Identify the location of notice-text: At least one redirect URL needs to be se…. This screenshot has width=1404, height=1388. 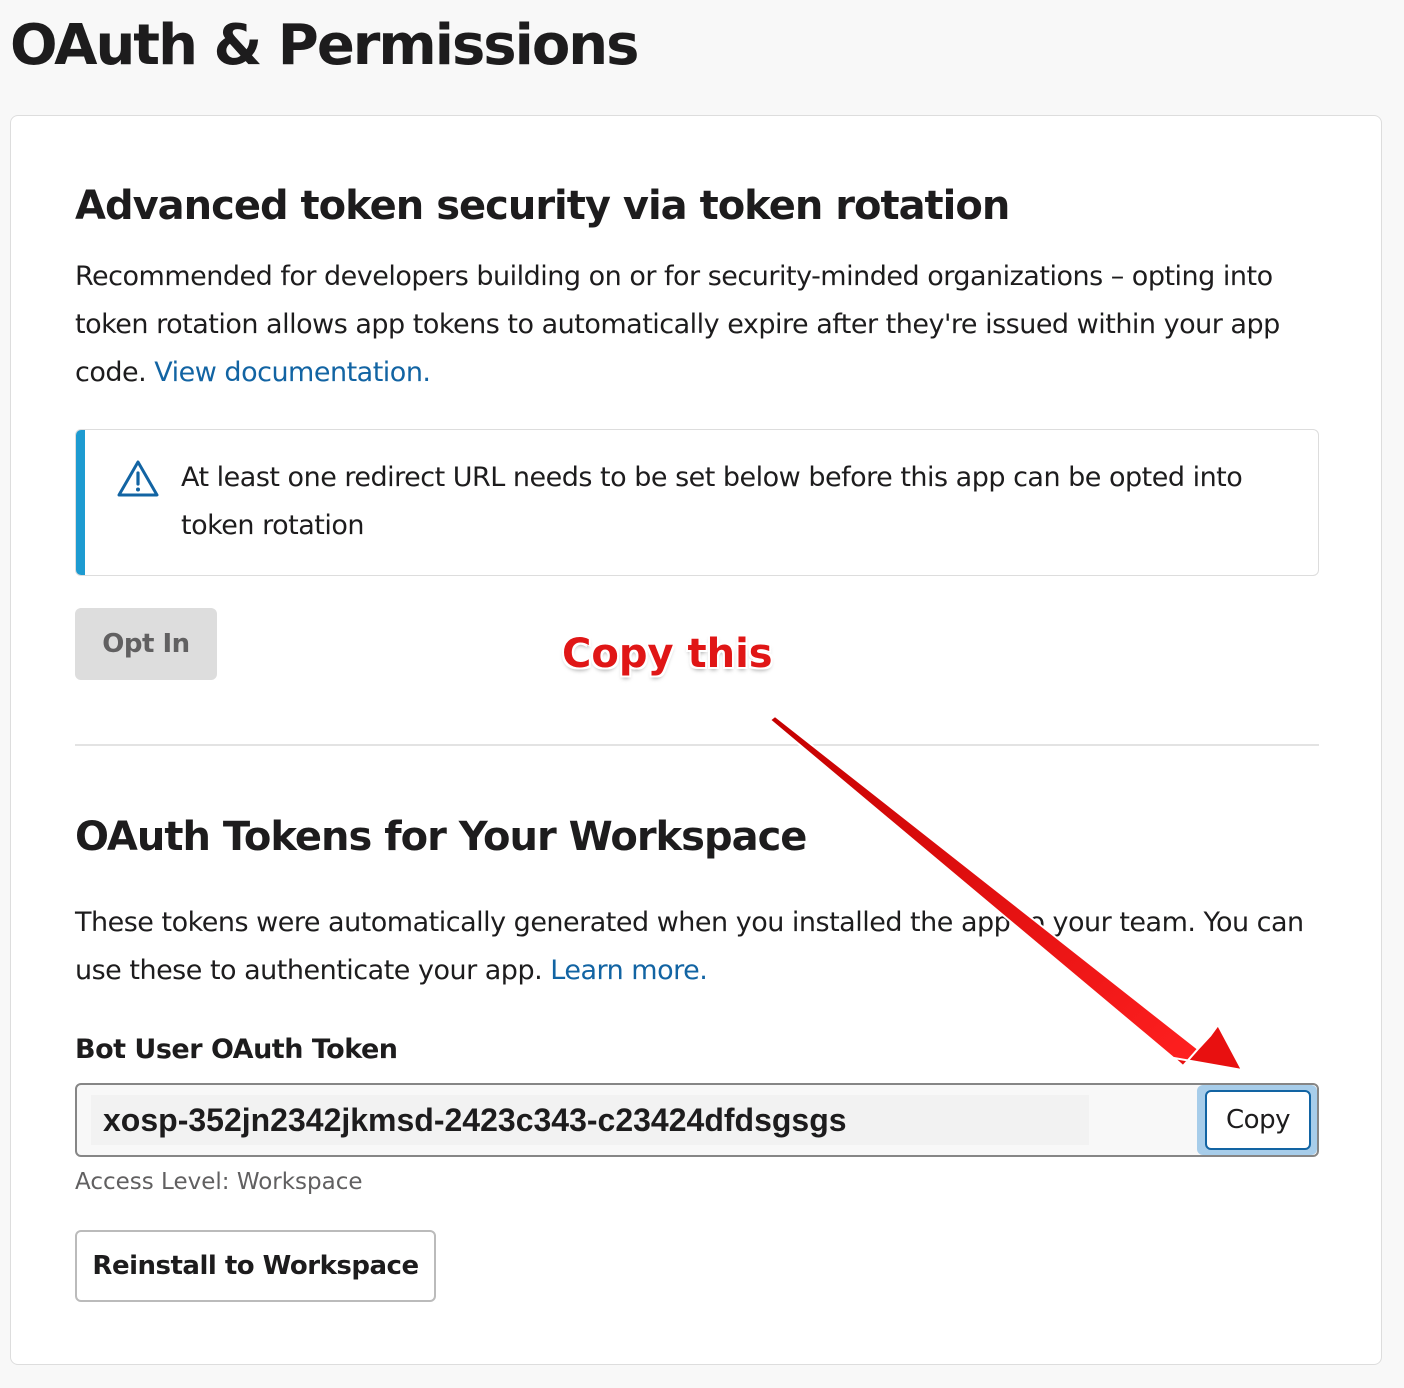
(712, 501).